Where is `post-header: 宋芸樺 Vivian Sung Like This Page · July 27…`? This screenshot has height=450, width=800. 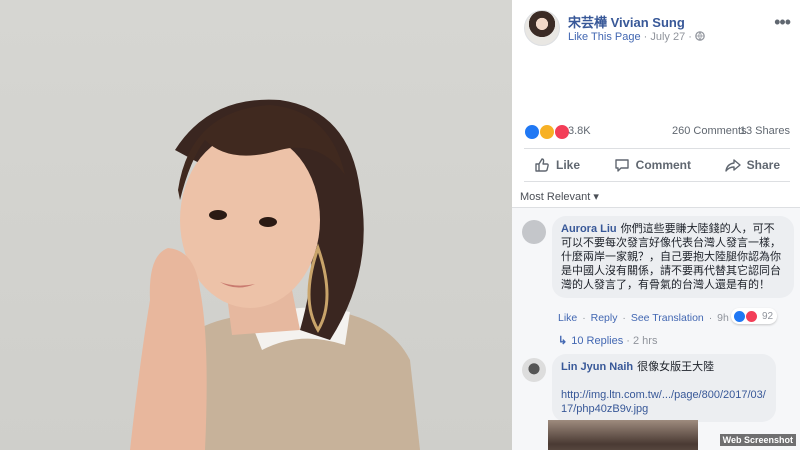 post-header: 宋芸樺 Vivian Sung Like This Page · July 27… is located at coordinates (659, 28).